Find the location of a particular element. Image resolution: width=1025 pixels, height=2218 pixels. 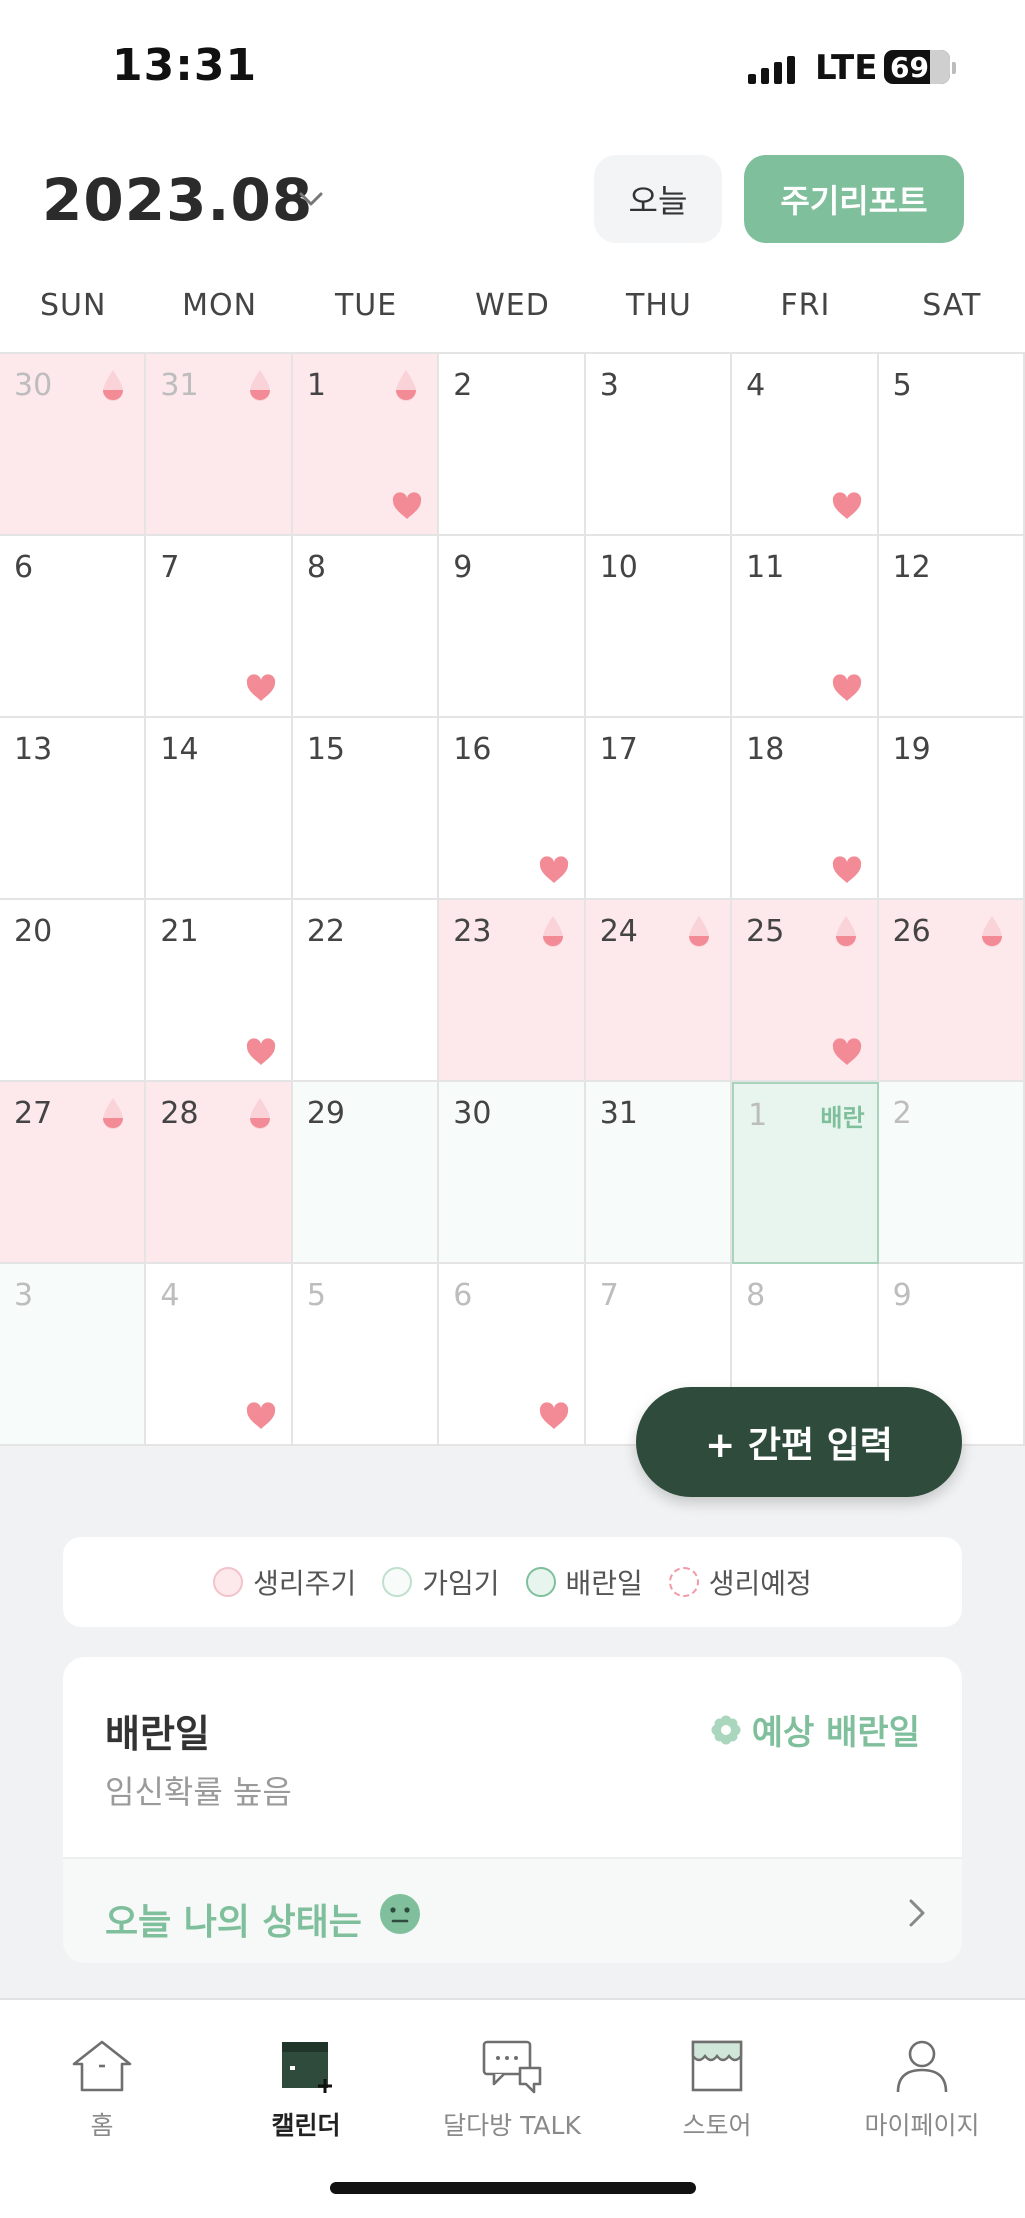

calendar-day-cell: 8 is located at coordinates (366, 627).